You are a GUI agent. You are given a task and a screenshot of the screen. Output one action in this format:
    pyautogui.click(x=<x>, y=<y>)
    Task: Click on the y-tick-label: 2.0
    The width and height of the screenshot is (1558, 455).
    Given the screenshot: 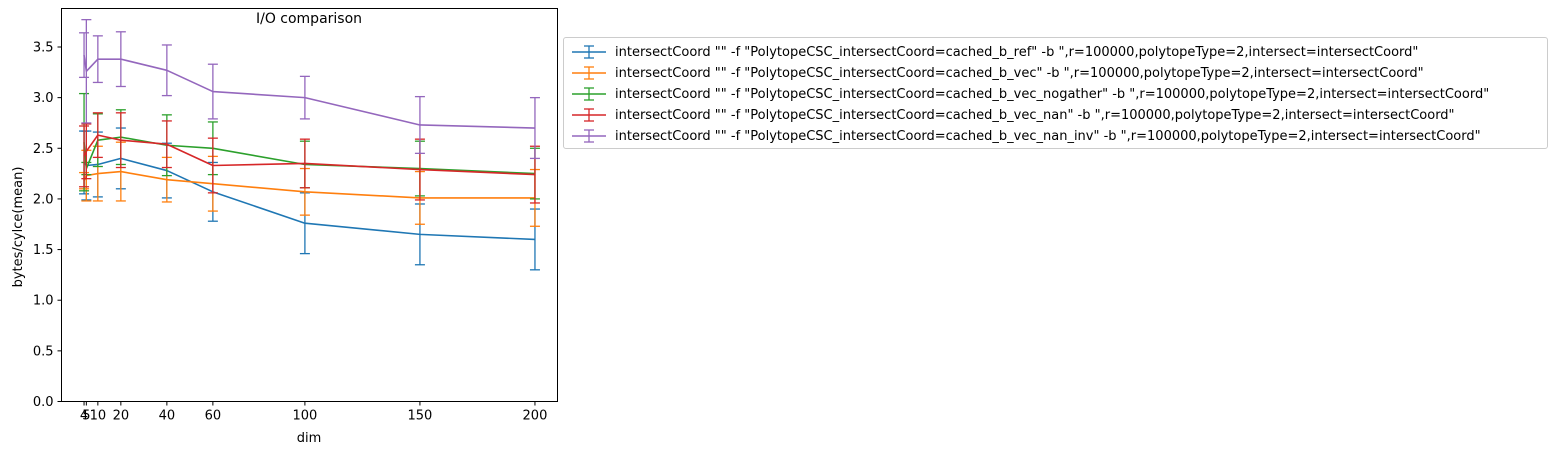 What is the action you would take?
    pyautogui.click(x=43, y=199)
    